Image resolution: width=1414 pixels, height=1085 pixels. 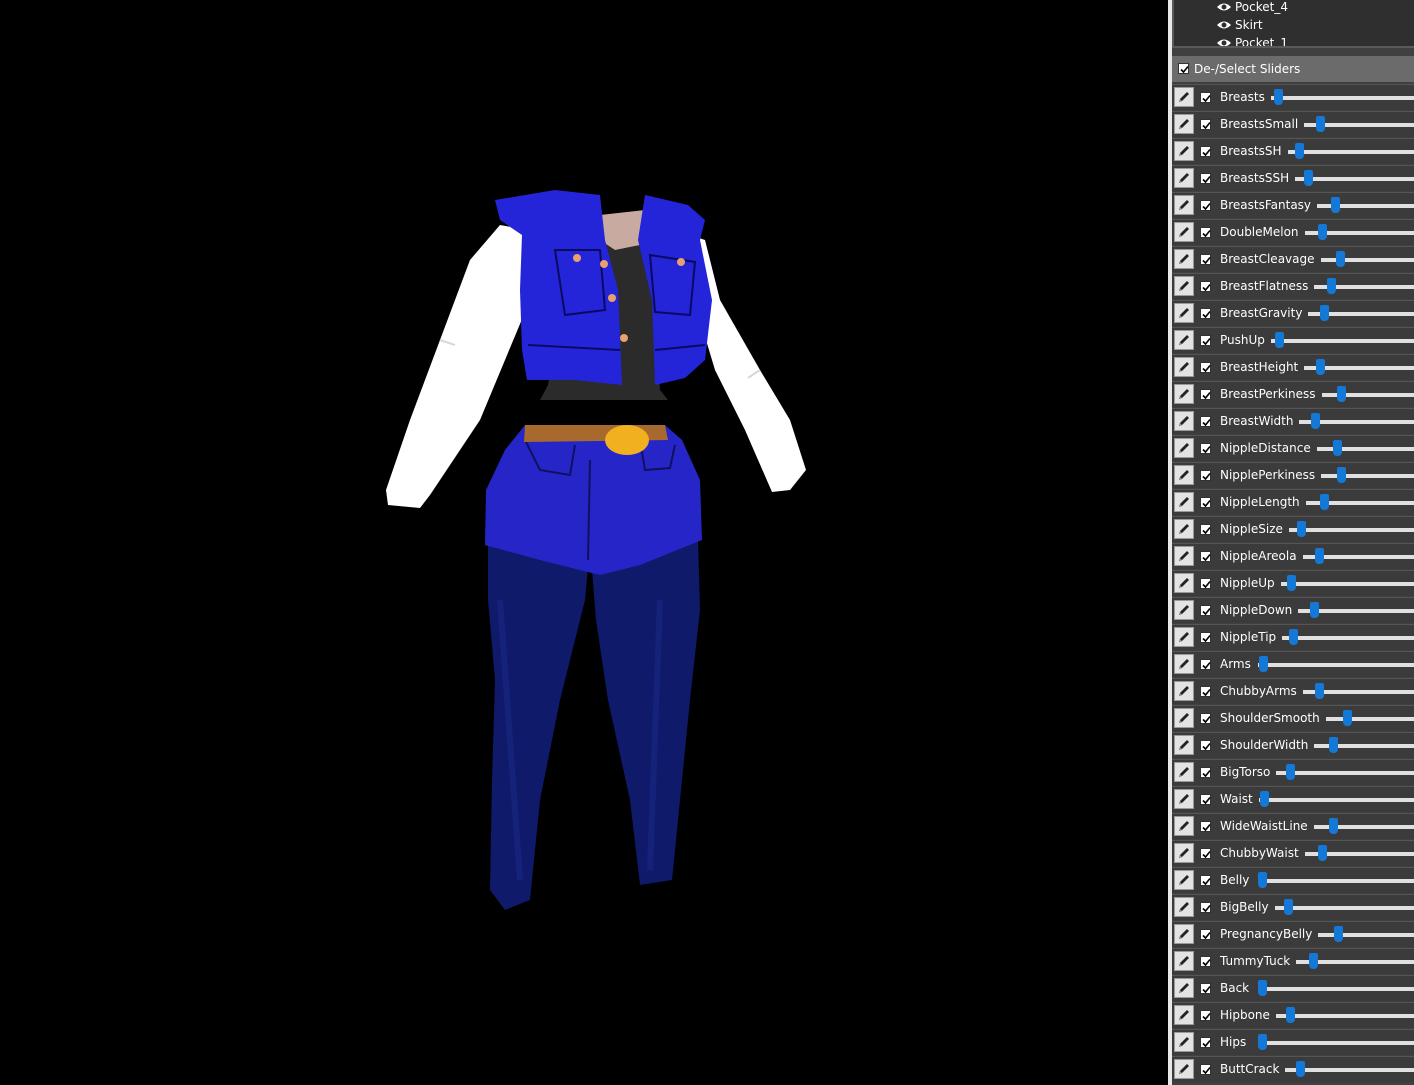 I want to click on shape-tree: Pocket_4 Skirt Pocket_1, so click(x=1293, y=24).